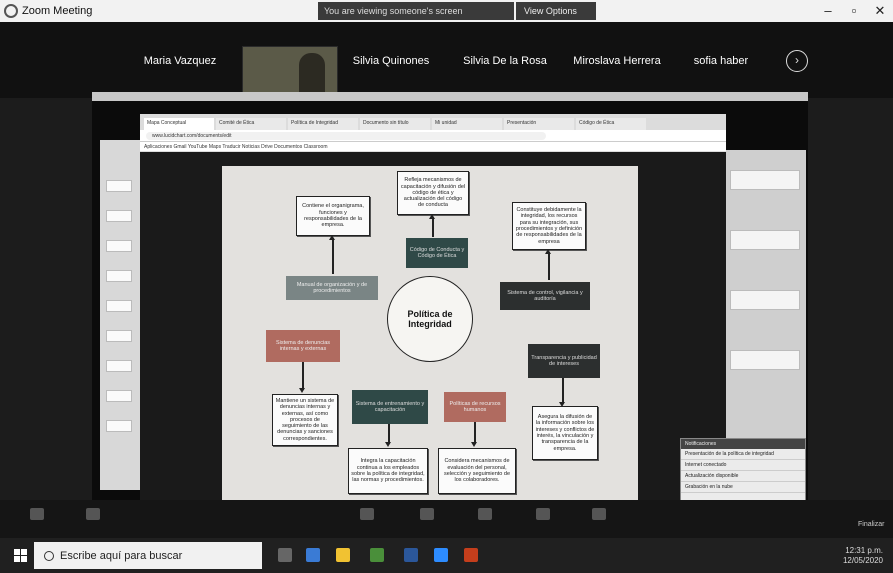  Describe the element at coordinates (485, 514) in the screenshot. I see `share-screen-button` at that location.